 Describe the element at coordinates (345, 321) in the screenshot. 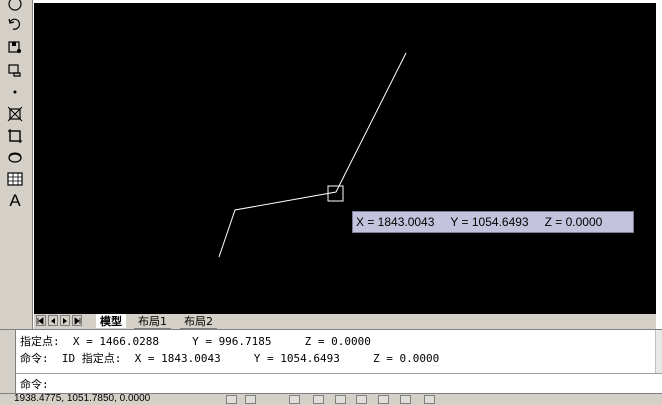

I see `layout-tab-bar: 模型 布局1 布局2` at that location.